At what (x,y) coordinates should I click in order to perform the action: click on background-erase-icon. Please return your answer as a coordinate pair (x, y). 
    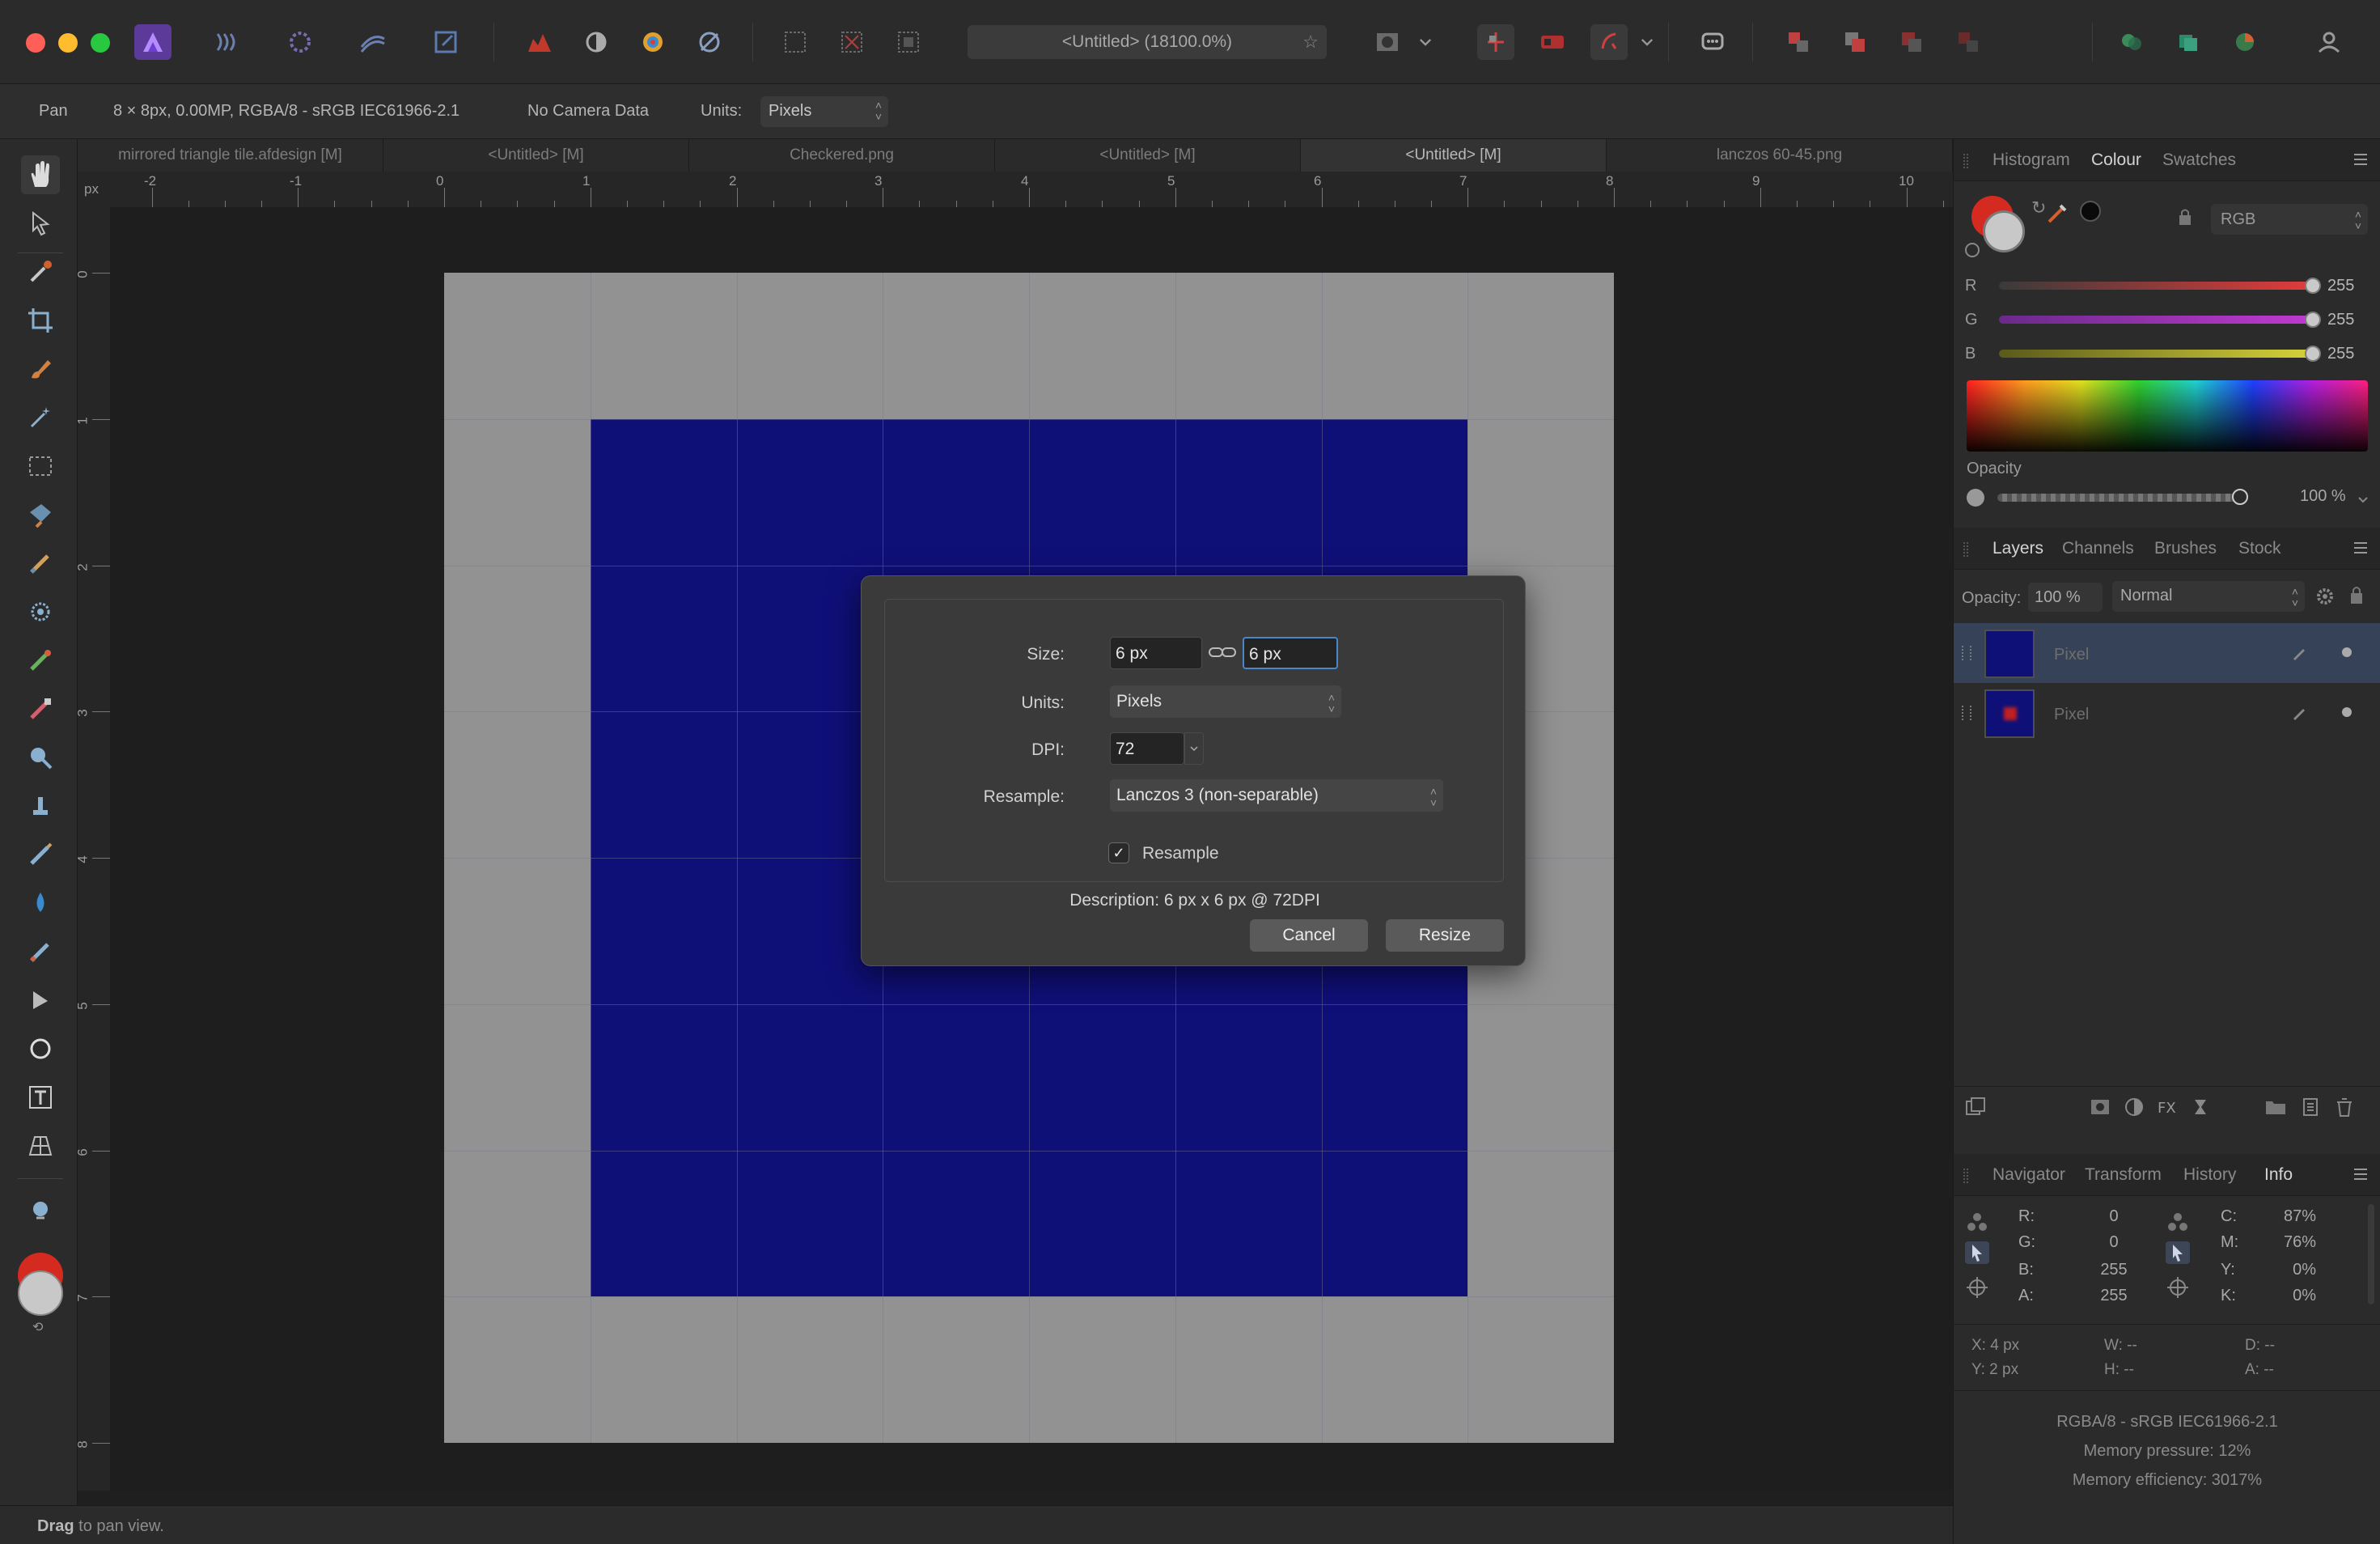
    Looking at the image, I should click on (40, 951).